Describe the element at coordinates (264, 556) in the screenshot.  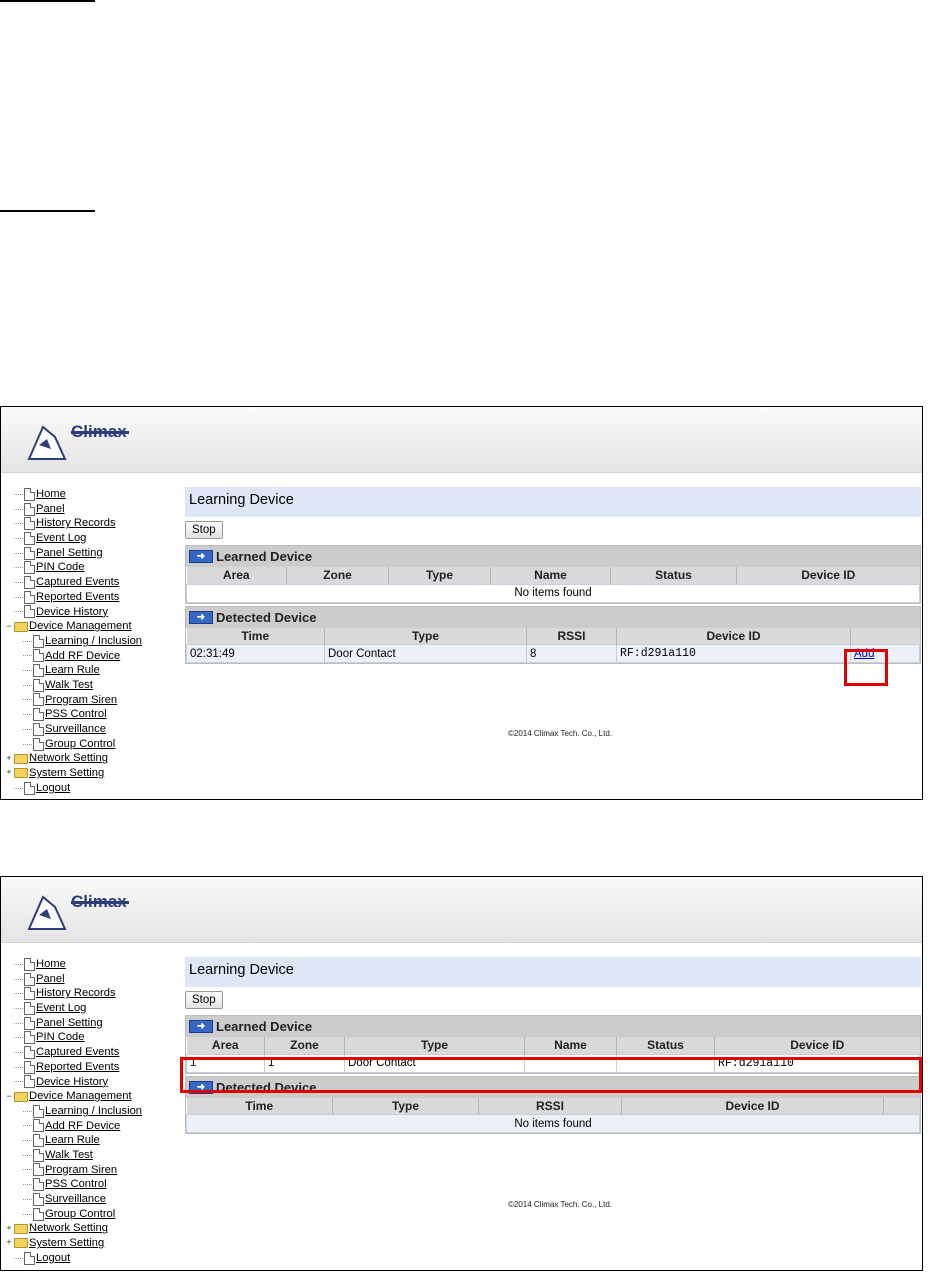
I see `learned-device-title: Learned Device` at that location.